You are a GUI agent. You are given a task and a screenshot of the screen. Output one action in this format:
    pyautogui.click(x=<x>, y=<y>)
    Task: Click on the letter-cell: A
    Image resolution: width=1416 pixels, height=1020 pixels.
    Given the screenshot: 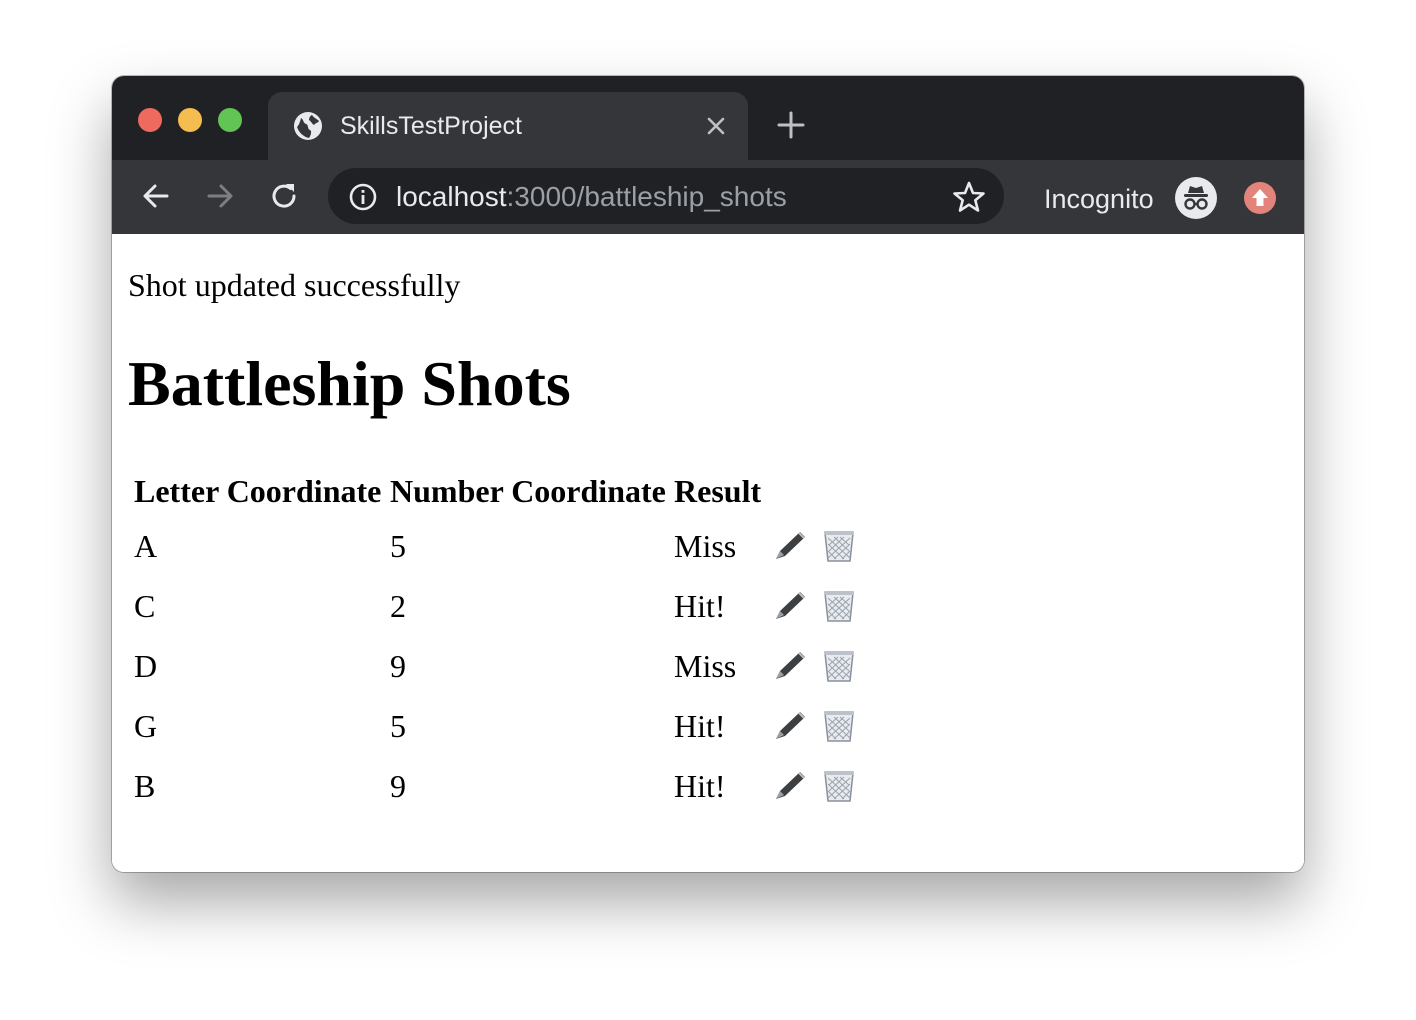 What is the action you would take?
    pyautogui.click(x=146, y=546)
    